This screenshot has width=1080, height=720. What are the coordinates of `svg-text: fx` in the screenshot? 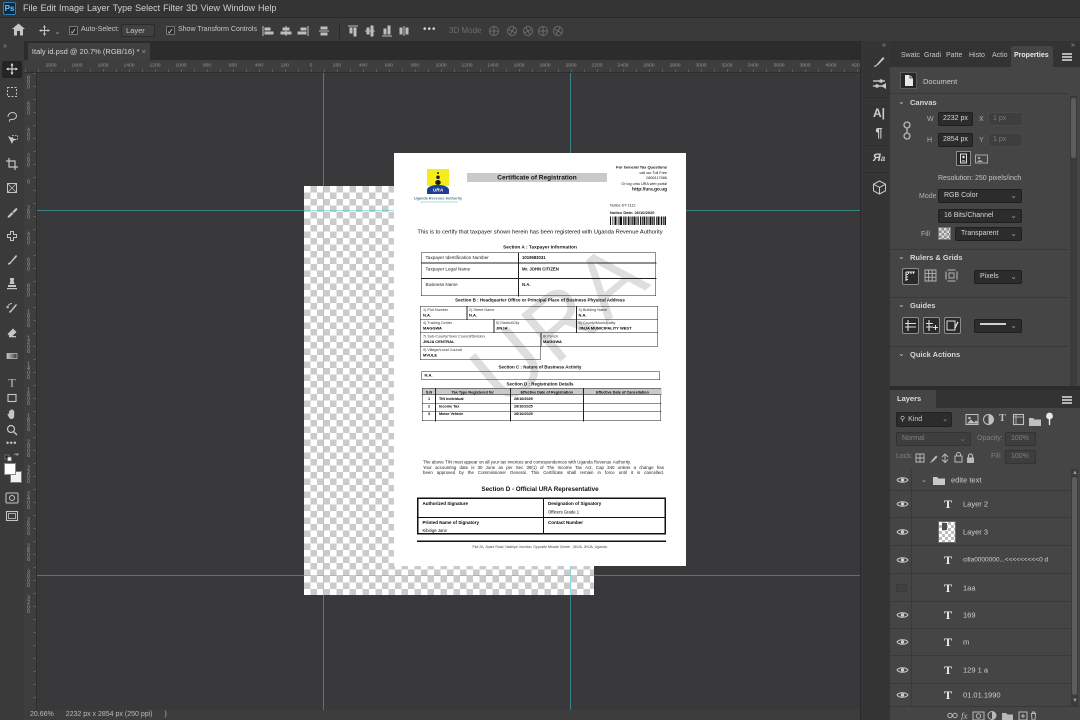 It's located at (964, 715).